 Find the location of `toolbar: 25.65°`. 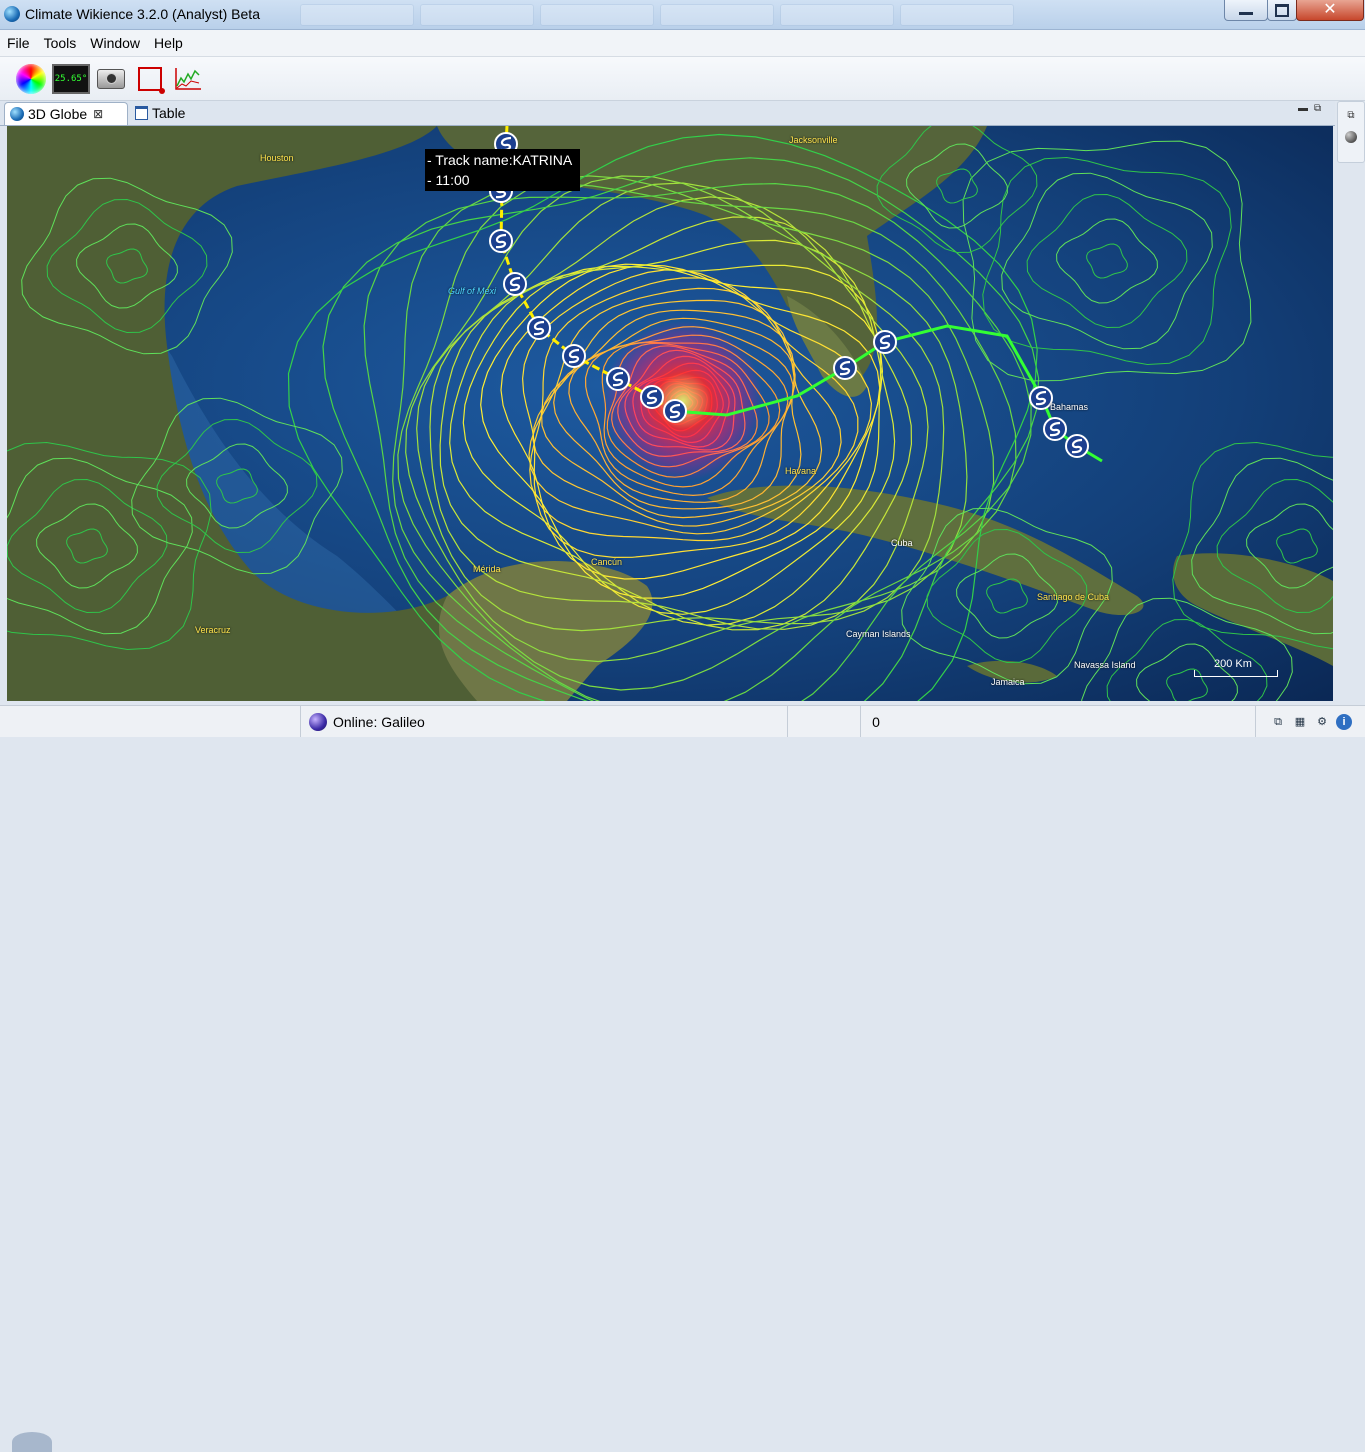

toolbar: 25.65° is located at coordinates (682, 79).